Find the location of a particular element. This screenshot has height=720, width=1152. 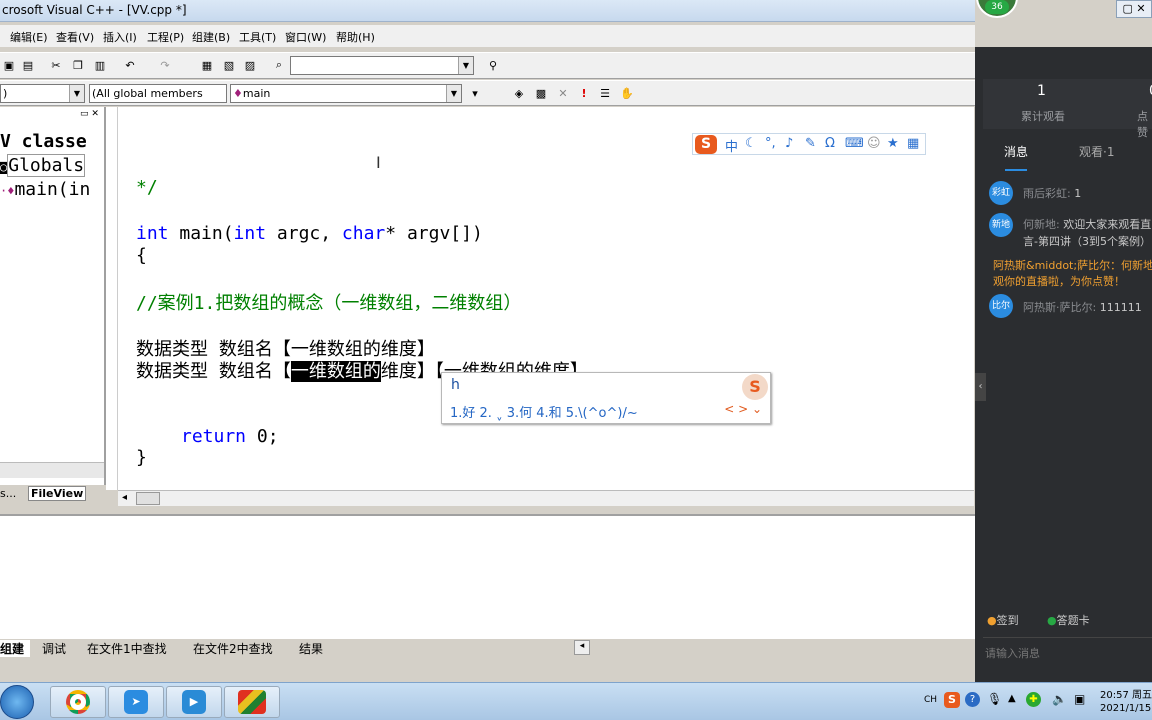

text-cursor-icon: I is located at coordinates (378, 162).